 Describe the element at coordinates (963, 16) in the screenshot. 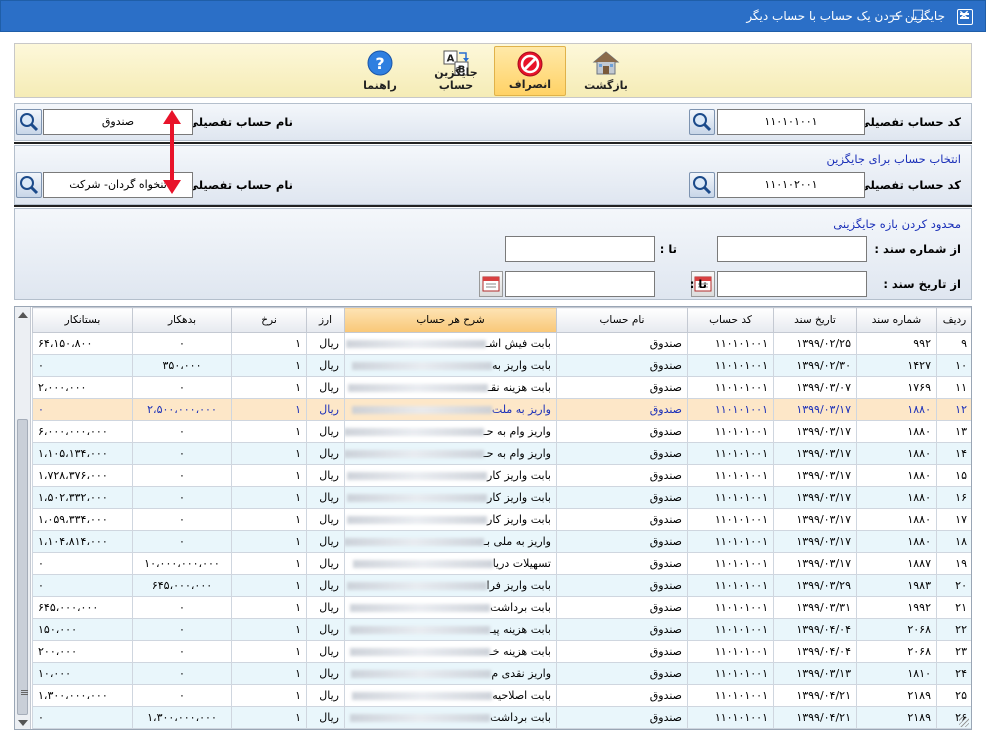

I see `close-button: ✕` at that location.